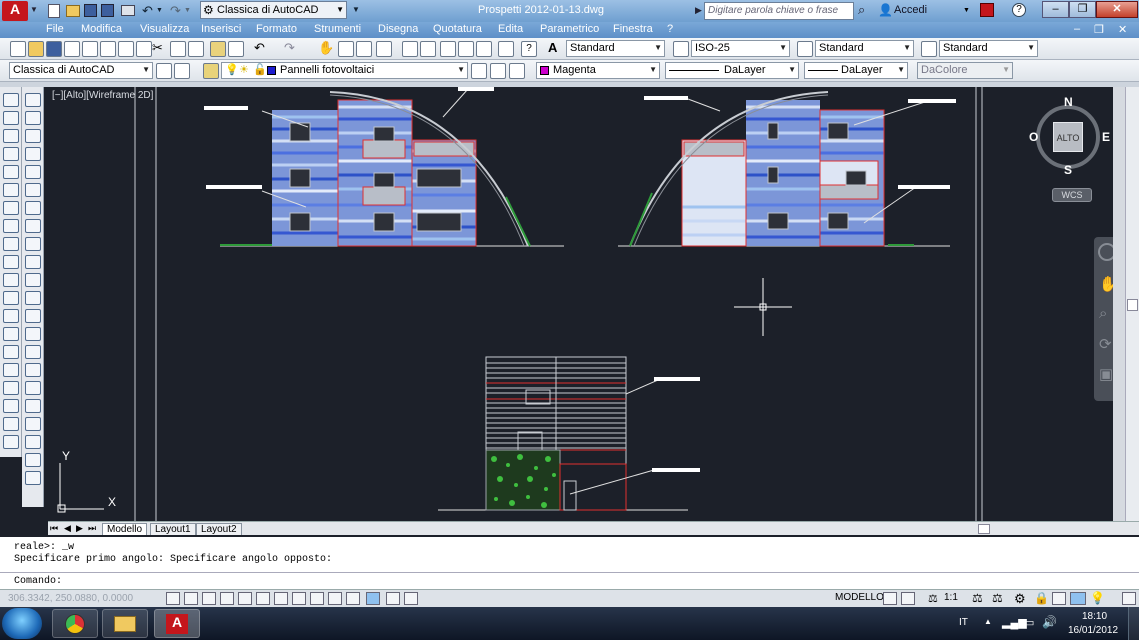 This screenshot has height=640, width=1139. Describe the element at coordinates (1094, 616) in the screenshot. I see `clock-time: 18:10` at that location.